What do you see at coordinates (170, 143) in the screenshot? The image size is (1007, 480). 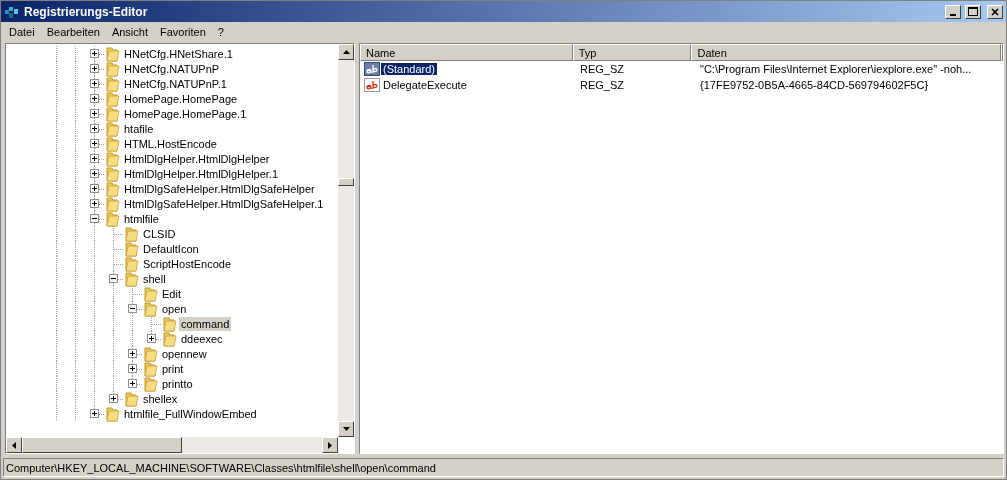 I see `tree-item: HTML.HostEncode` at bounding box center [170, 143].